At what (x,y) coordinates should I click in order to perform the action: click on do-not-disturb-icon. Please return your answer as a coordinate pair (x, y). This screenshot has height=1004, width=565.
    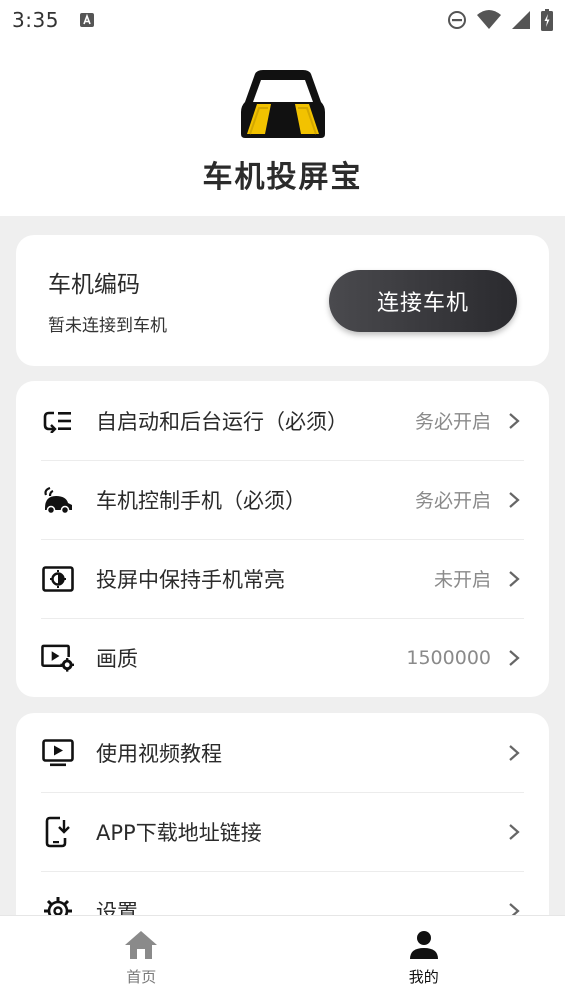
    Looking at the image, I should click on (457, 20).